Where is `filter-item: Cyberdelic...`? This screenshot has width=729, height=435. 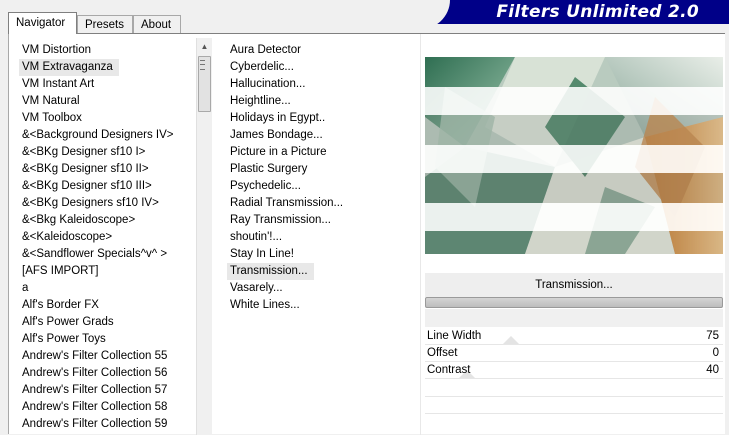
filter-item: Cyberdelic... is located at coordinates (322, 67).